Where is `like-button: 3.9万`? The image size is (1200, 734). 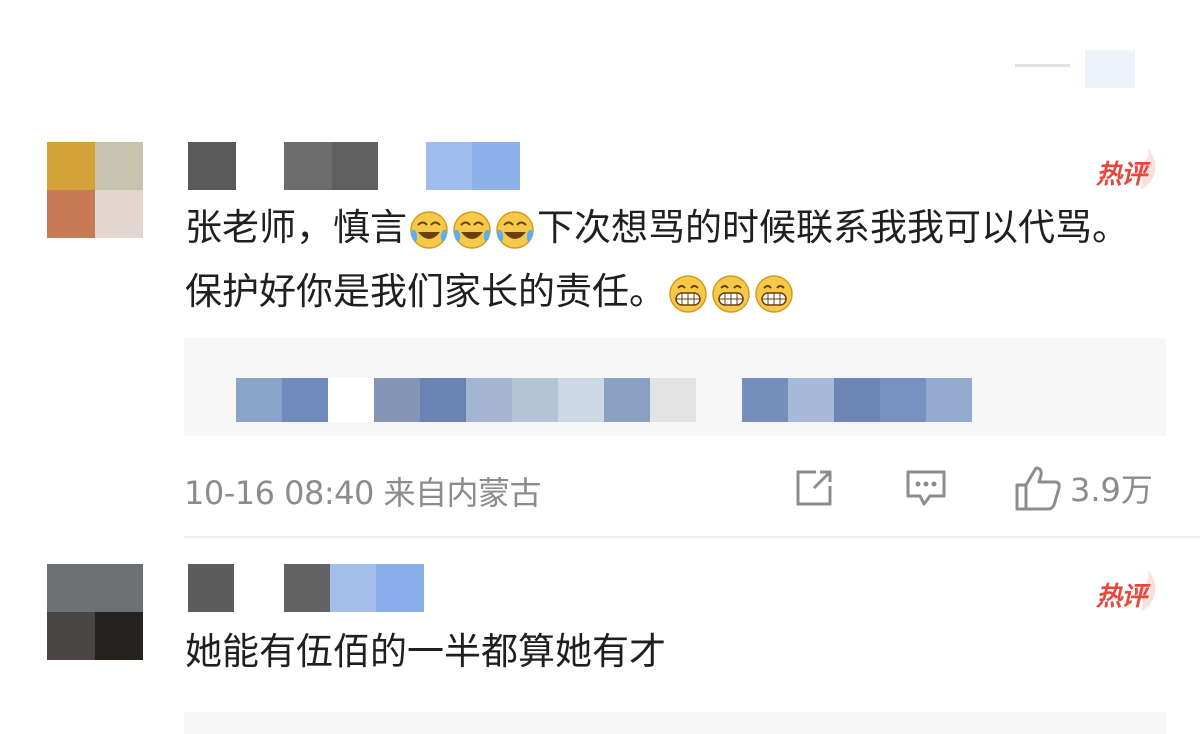 like-button: 3.9万 is located at coordinates (1083, 488).